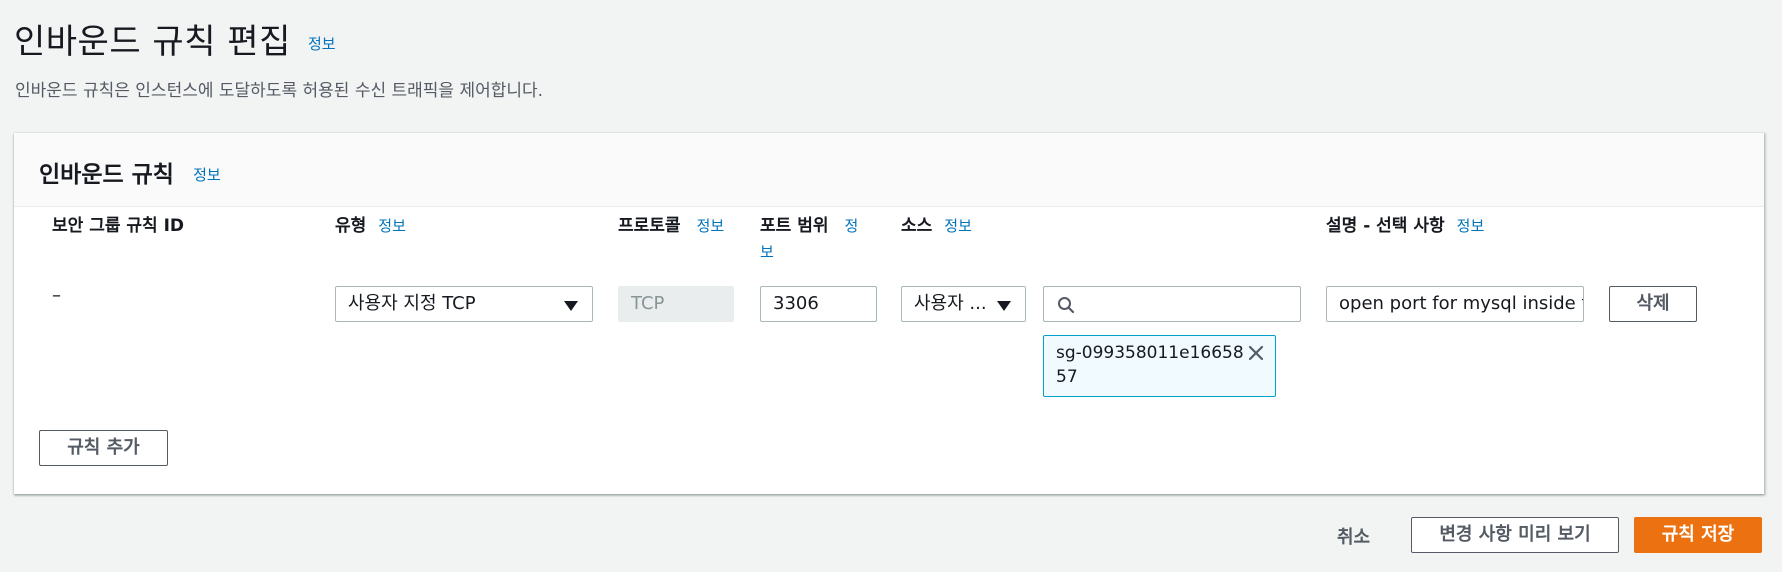  Describe the element at coordinates (152, 42) in the screenshot. I see `page-title: 인바운드 규칙 편집` at that location.